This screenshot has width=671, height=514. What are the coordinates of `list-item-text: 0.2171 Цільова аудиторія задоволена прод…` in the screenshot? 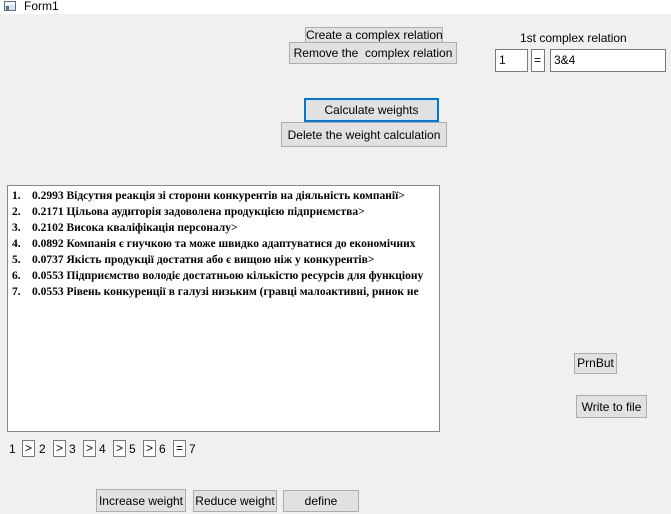 It's located at (198, 212).